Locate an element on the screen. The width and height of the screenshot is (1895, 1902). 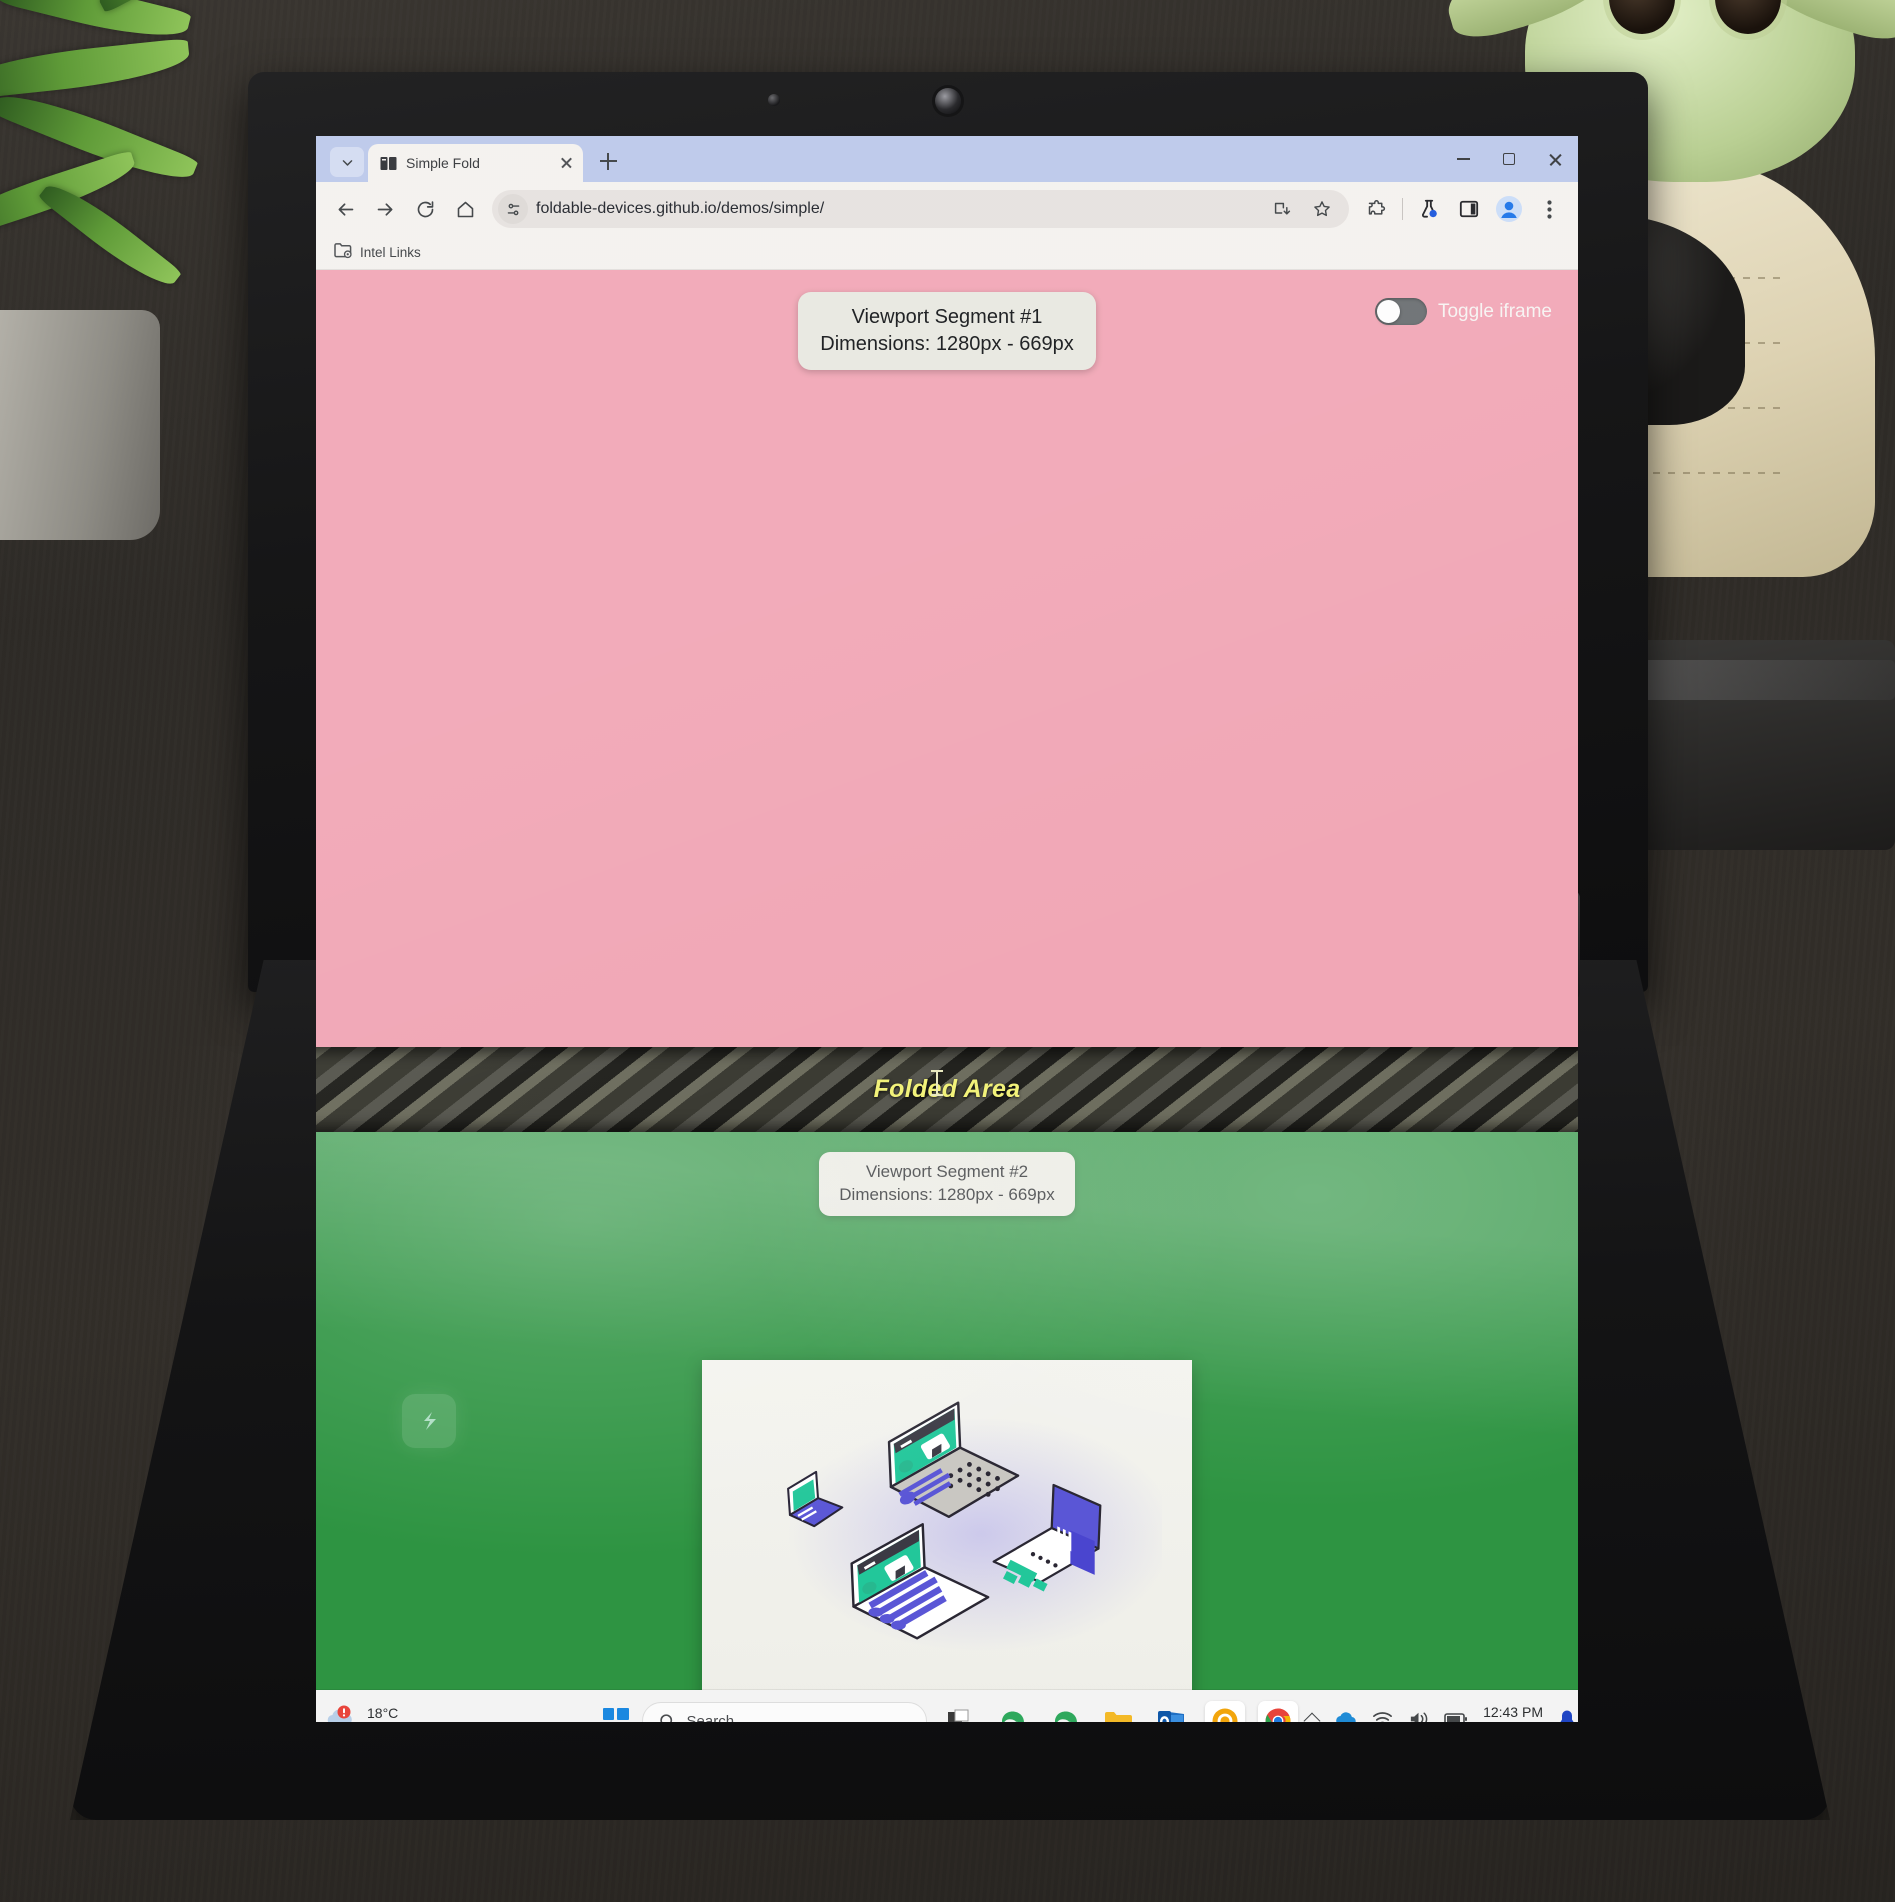
close-icon is located at coordinates (566, 163).